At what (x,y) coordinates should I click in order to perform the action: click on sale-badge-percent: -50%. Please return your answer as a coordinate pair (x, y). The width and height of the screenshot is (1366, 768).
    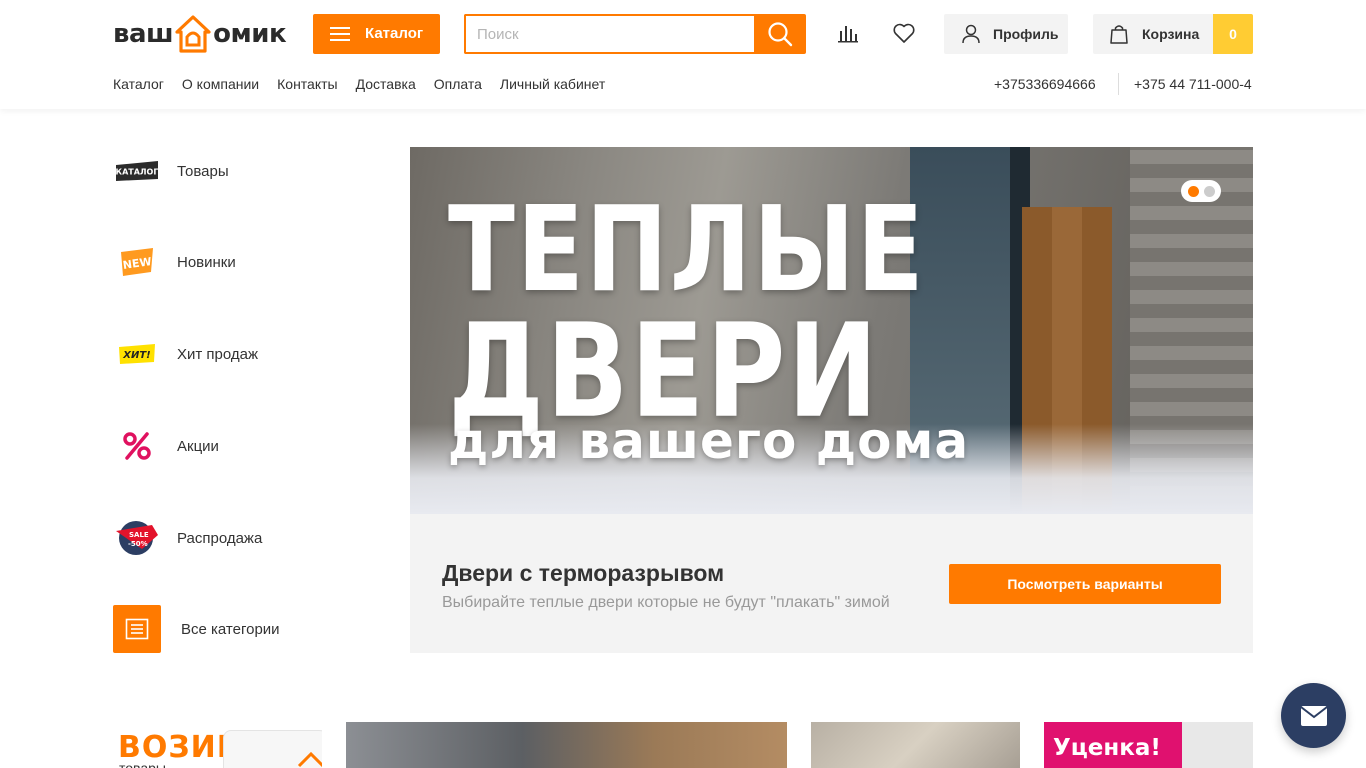
    Looking at the image, I should click on (138, 544).